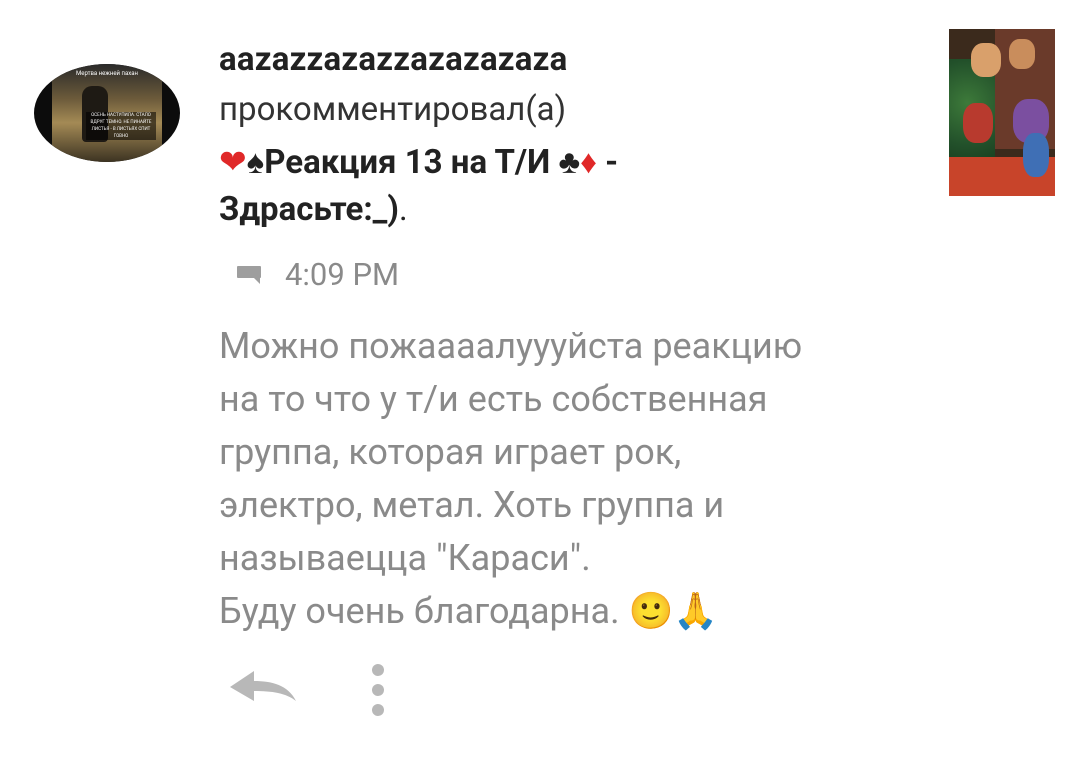  I want to click on reply-arrow-icon, so click(263, 686).